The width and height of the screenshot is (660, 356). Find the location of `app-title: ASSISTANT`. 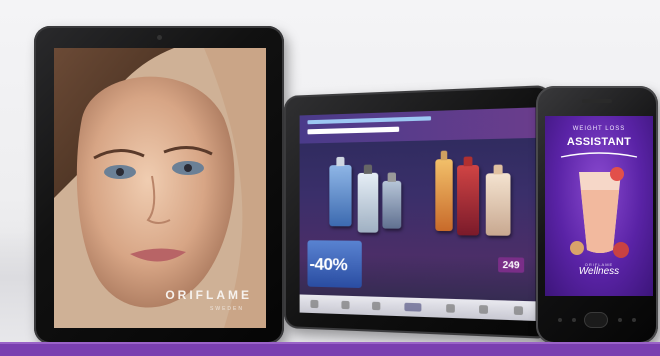

app-title: ASSISTANT is located at coordinates (599, 142).